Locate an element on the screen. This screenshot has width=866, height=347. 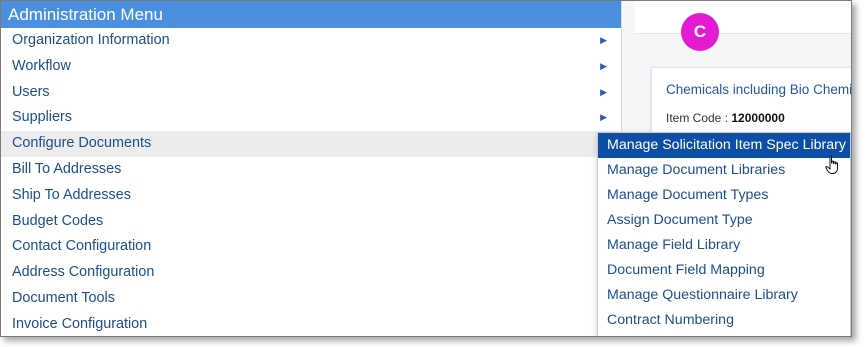
menu-item-label: Budget Codes is located at coordinates (58, 220).